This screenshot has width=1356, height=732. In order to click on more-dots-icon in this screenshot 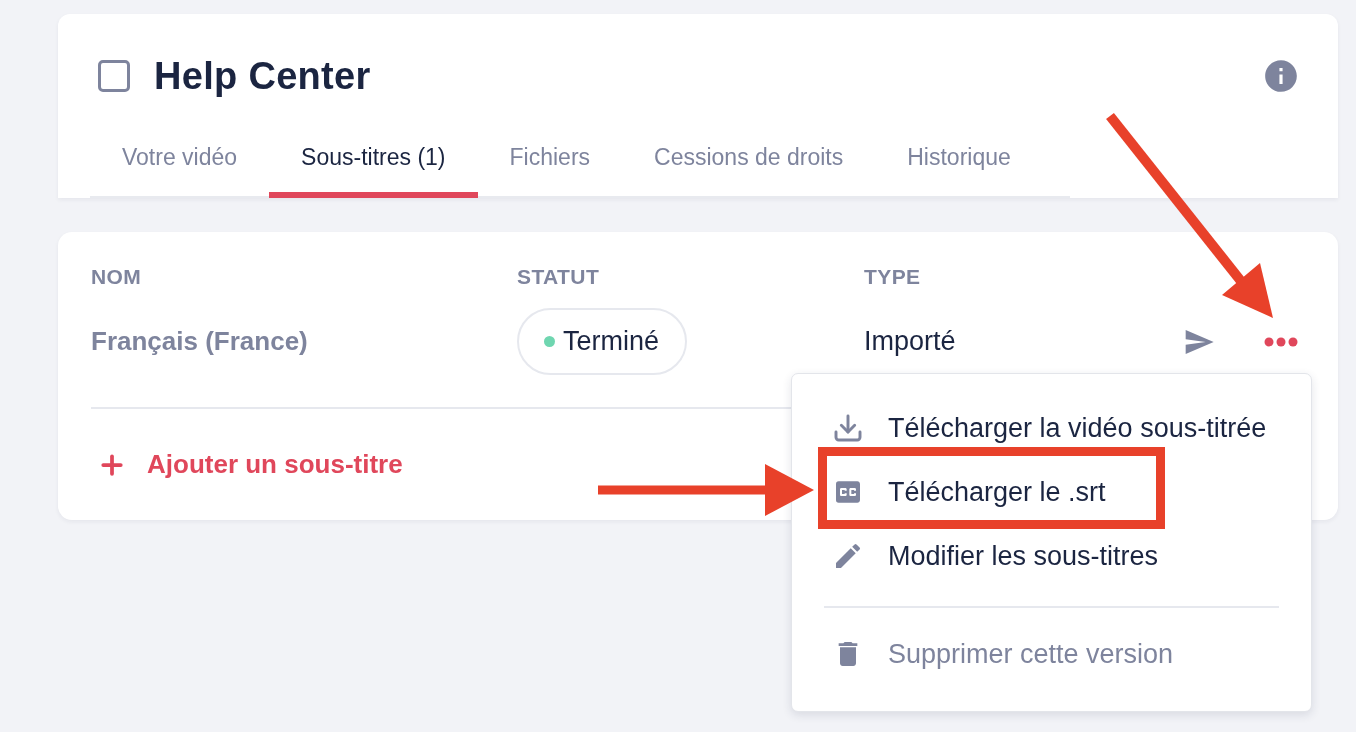, I will do `click(1281, 341)`.